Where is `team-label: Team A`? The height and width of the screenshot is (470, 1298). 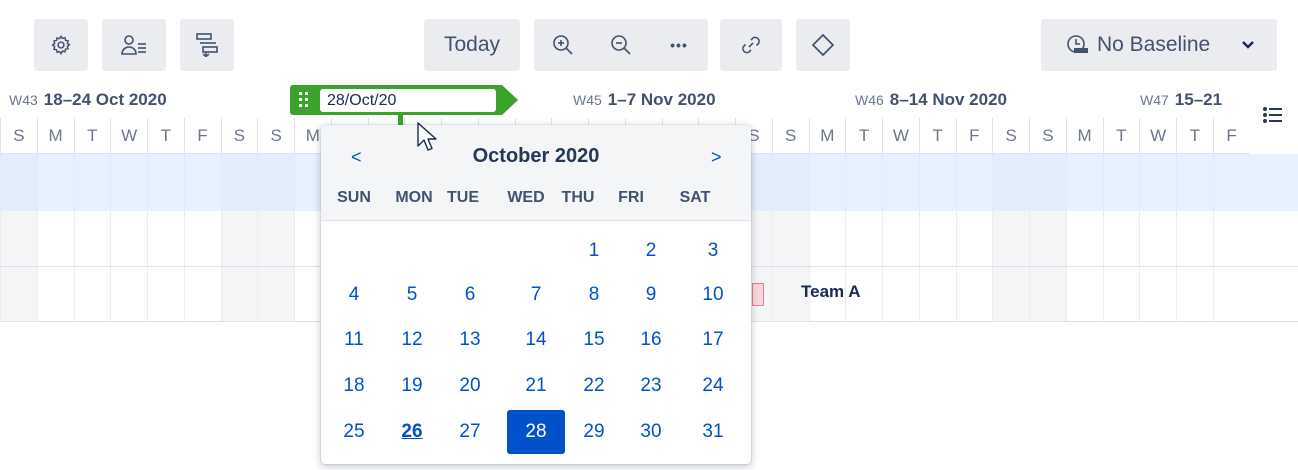 team-label: Team A is located at coordinates (831, 291).